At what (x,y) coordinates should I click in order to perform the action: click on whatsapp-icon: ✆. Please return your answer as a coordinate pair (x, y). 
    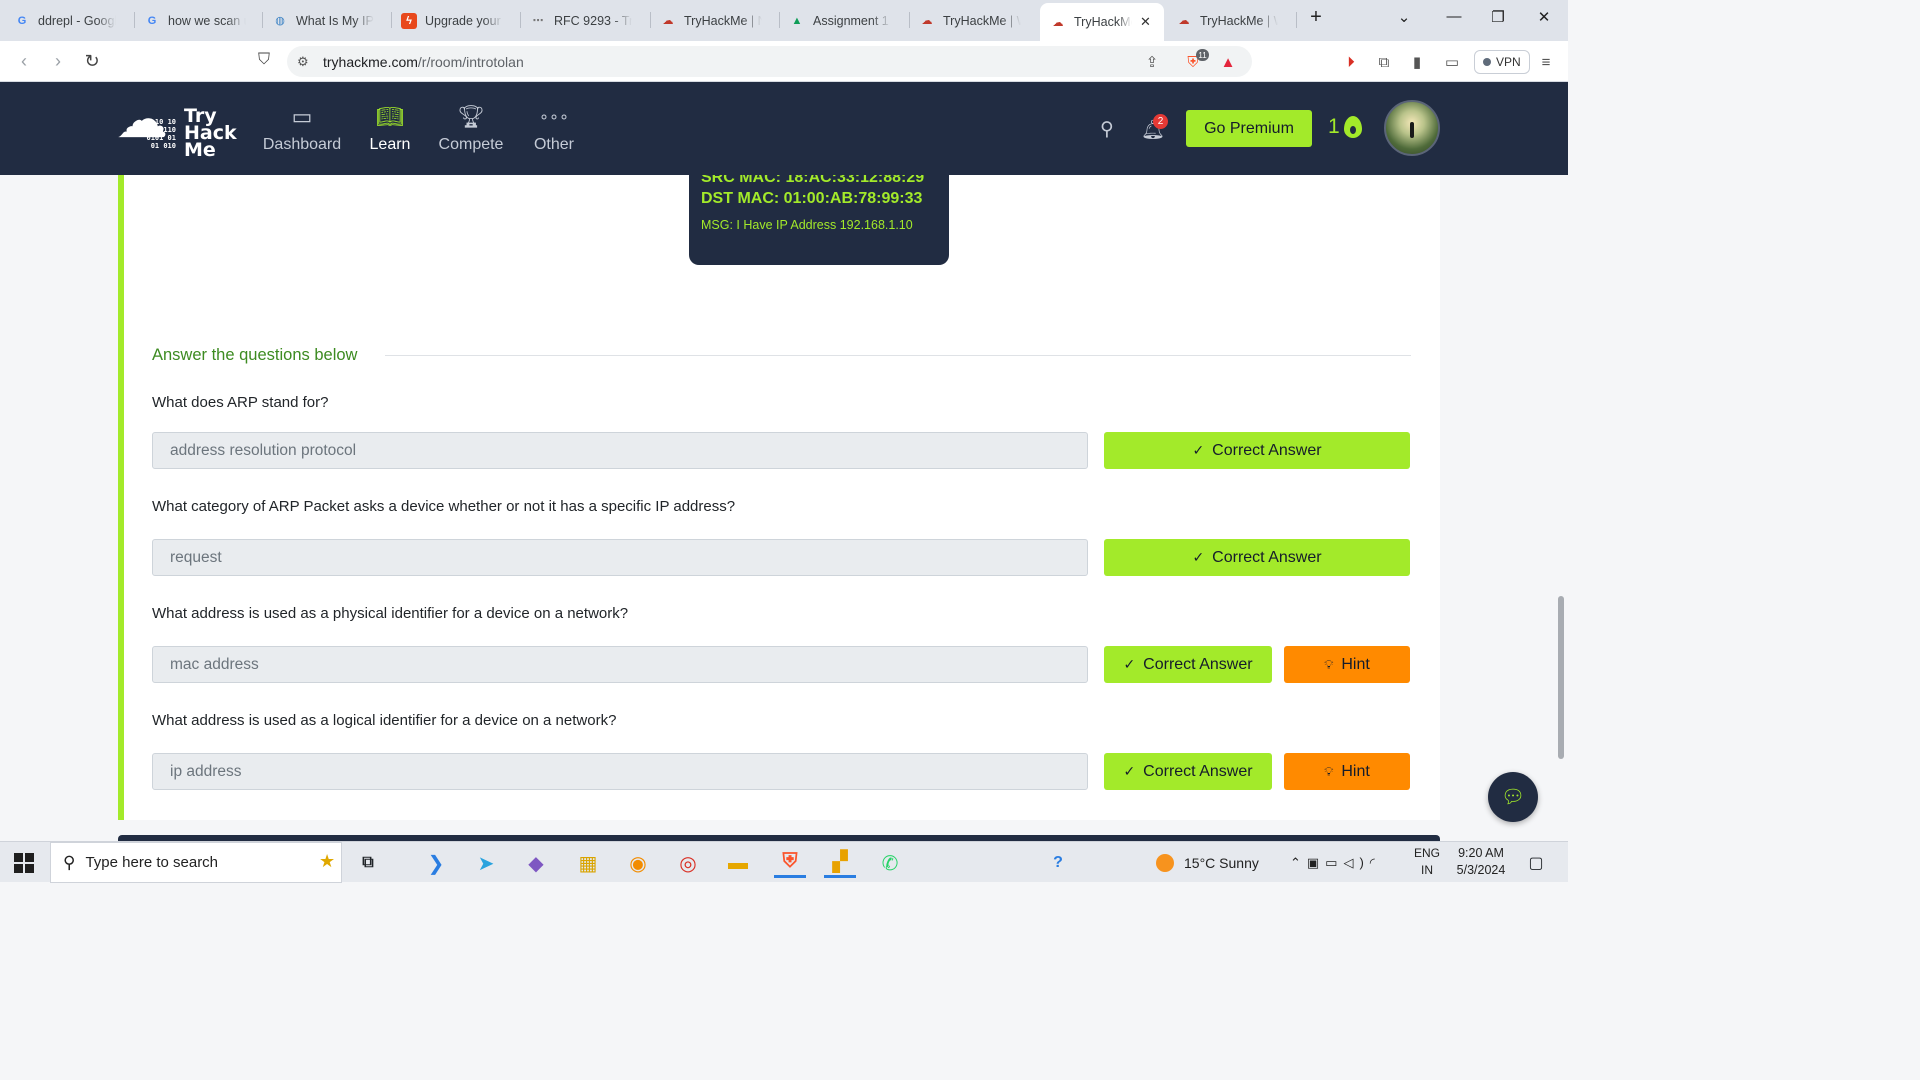
    Looking at the image, I should click on (890, 863).